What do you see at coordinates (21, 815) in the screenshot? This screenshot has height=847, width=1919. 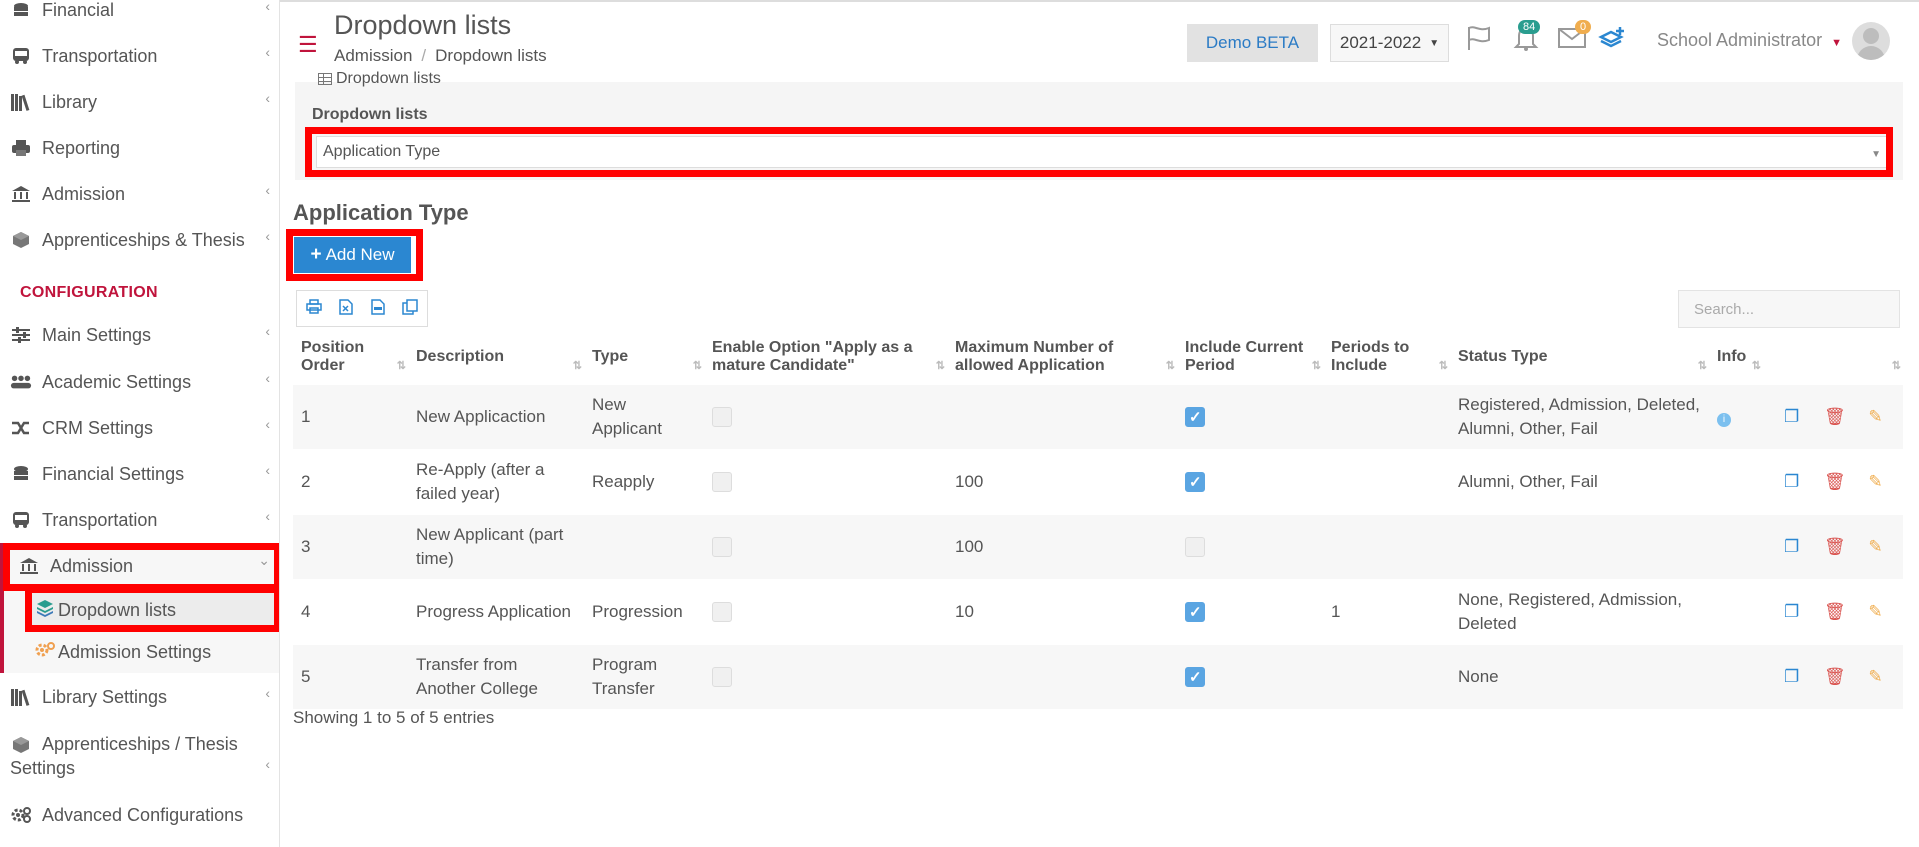 I see `gears-icon` at bounding box center [21, 815].